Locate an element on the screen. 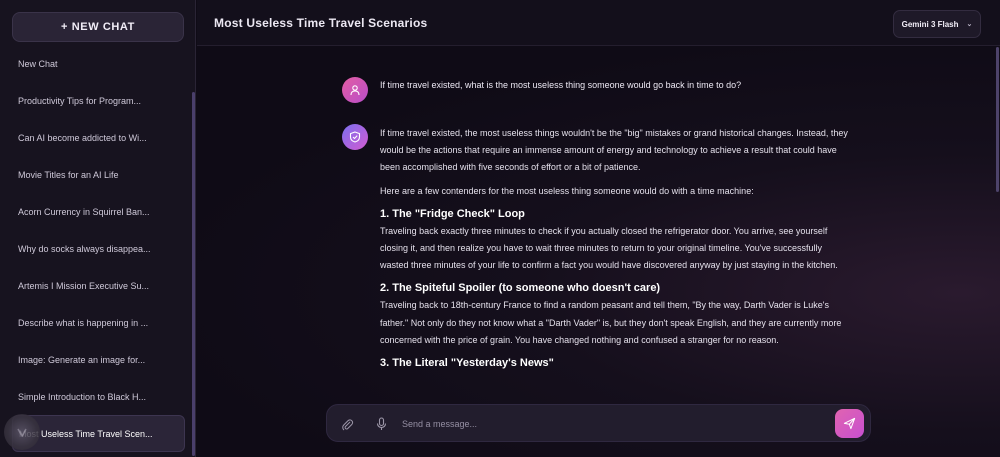 The image size is (1000, 457). chat-scrollbar is located at coordinates (997, 119).